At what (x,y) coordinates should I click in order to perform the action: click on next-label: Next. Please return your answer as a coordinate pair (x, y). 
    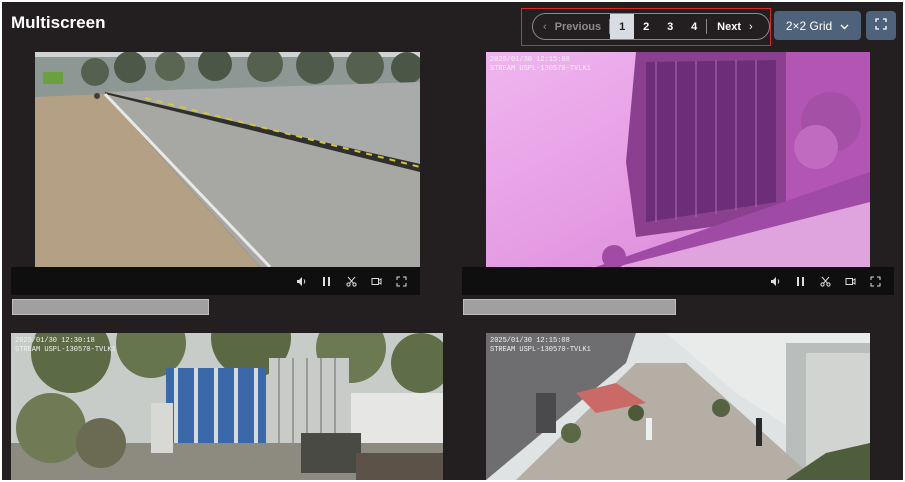
    Looking at the image, I should click on (729, 26).